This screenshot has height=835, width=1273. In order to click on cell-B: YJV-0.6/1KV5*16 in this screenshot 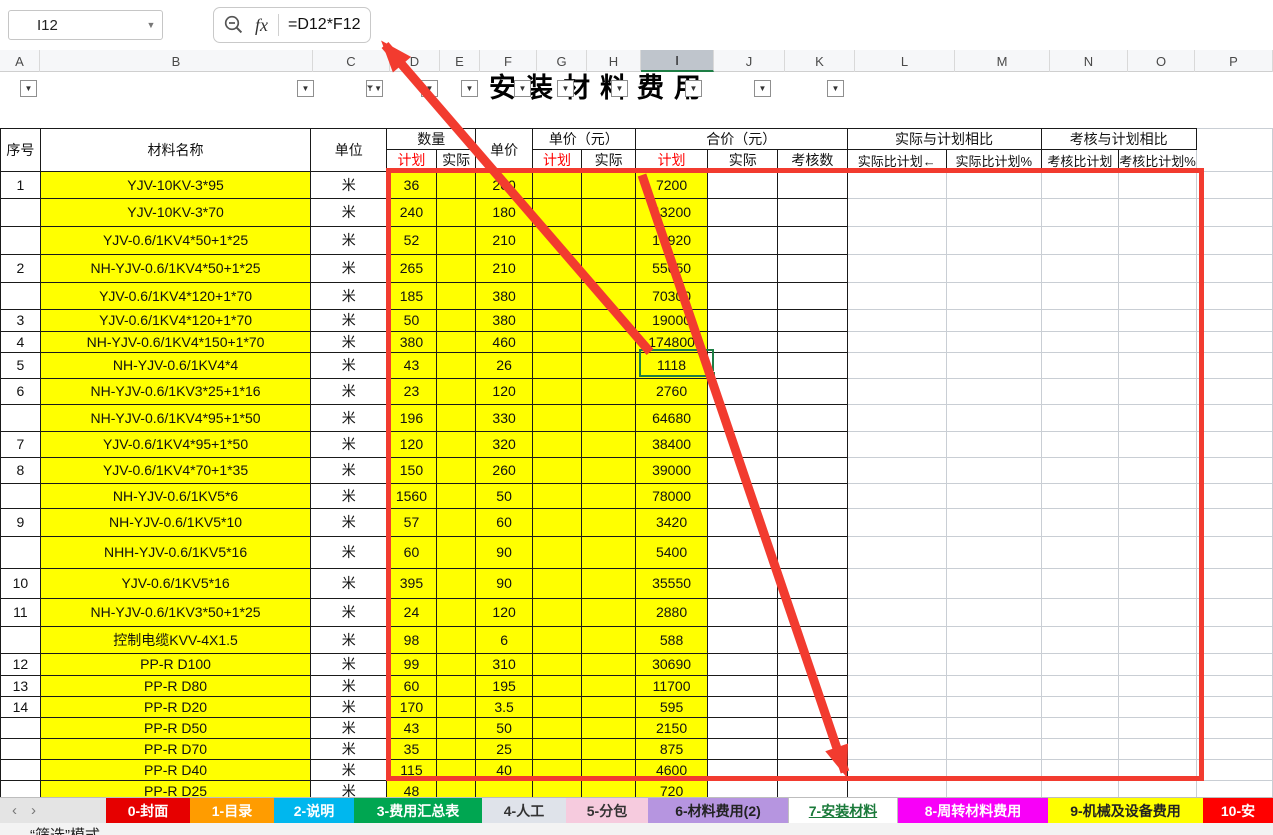, I will do `click(175, 583)`.